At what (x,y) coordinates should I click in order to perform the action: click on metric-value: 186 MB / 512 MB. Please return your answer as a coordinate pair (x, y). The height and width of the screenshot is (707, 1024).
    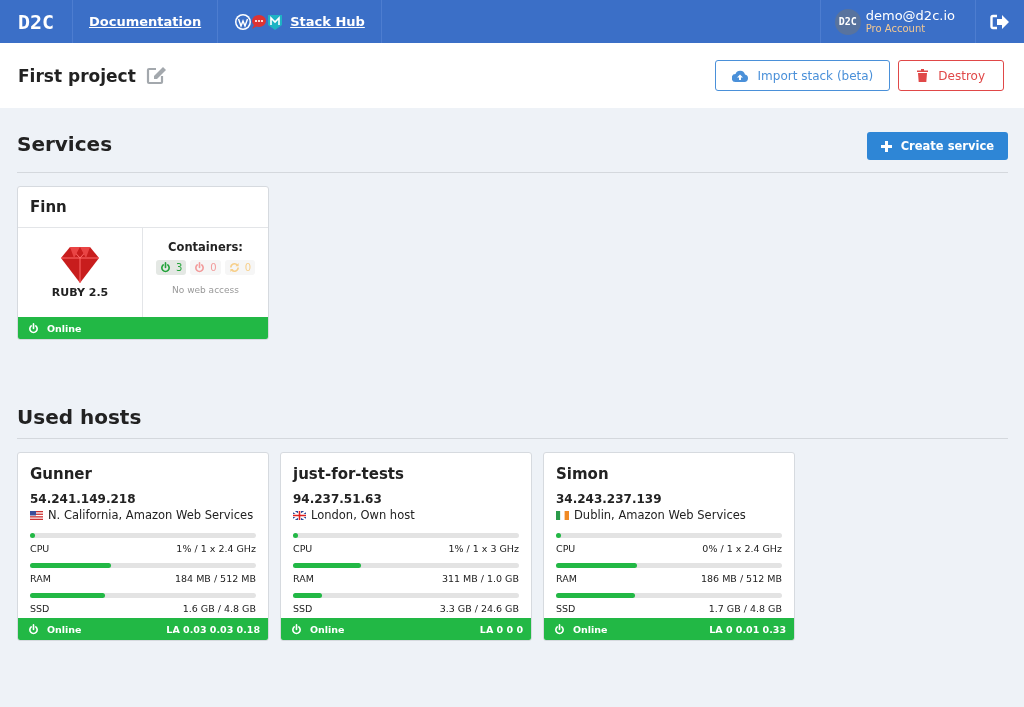
    Looking at the image, I should click on (741, 578).